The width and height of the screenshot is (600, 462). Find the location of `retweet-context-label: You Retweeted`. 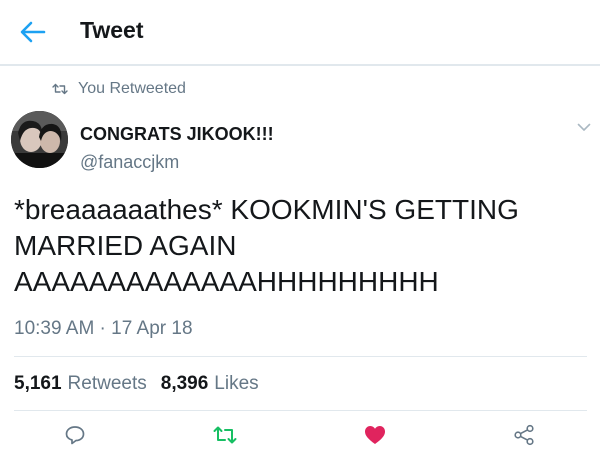

retweet-context-label: You Retweeted is located at coordinates (132, 88).